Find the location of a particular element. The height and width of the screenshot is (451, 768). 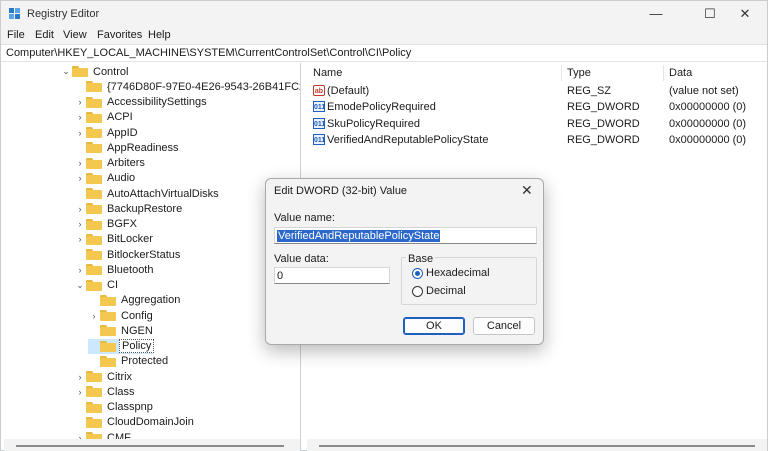

menu-view: View is located at coordinates (75, 35).